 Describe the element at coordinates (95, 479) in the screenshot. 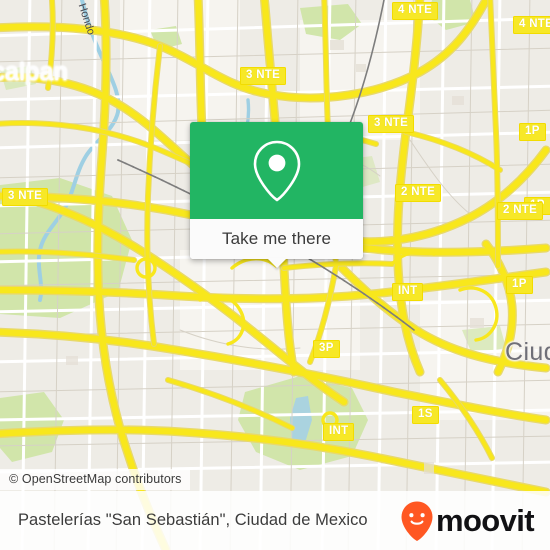

I see `map-attribution: © OpenStreetMap contributors` at that location.